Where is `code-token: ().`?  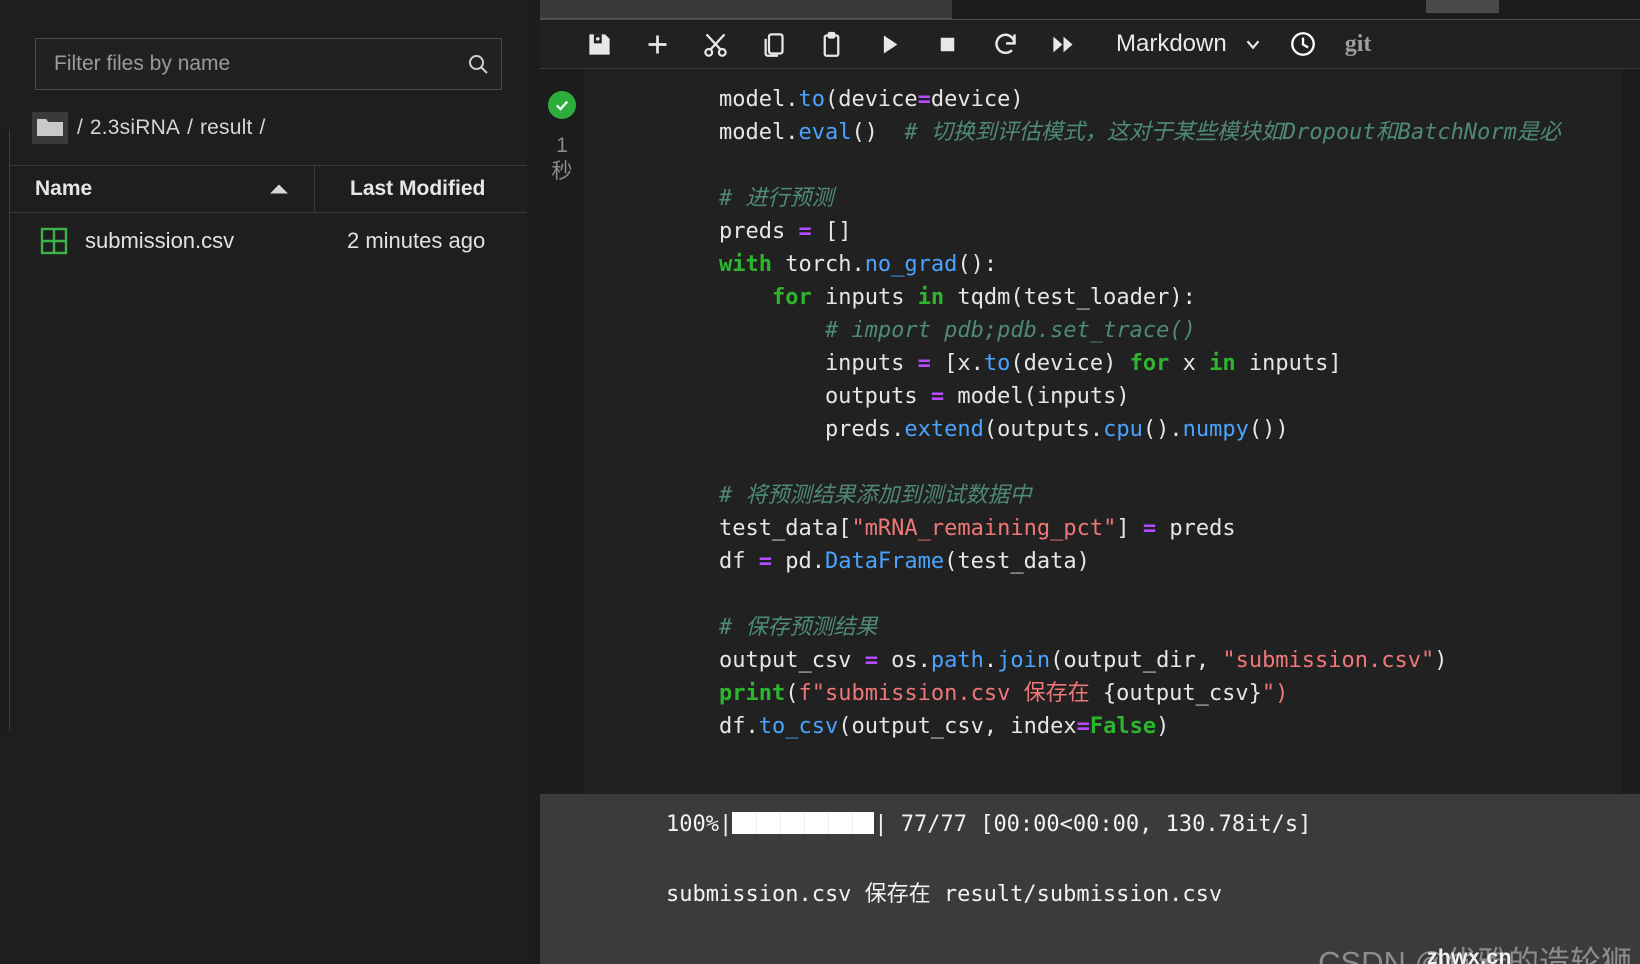
code-token: (). is located at coordinates (1162, 429).